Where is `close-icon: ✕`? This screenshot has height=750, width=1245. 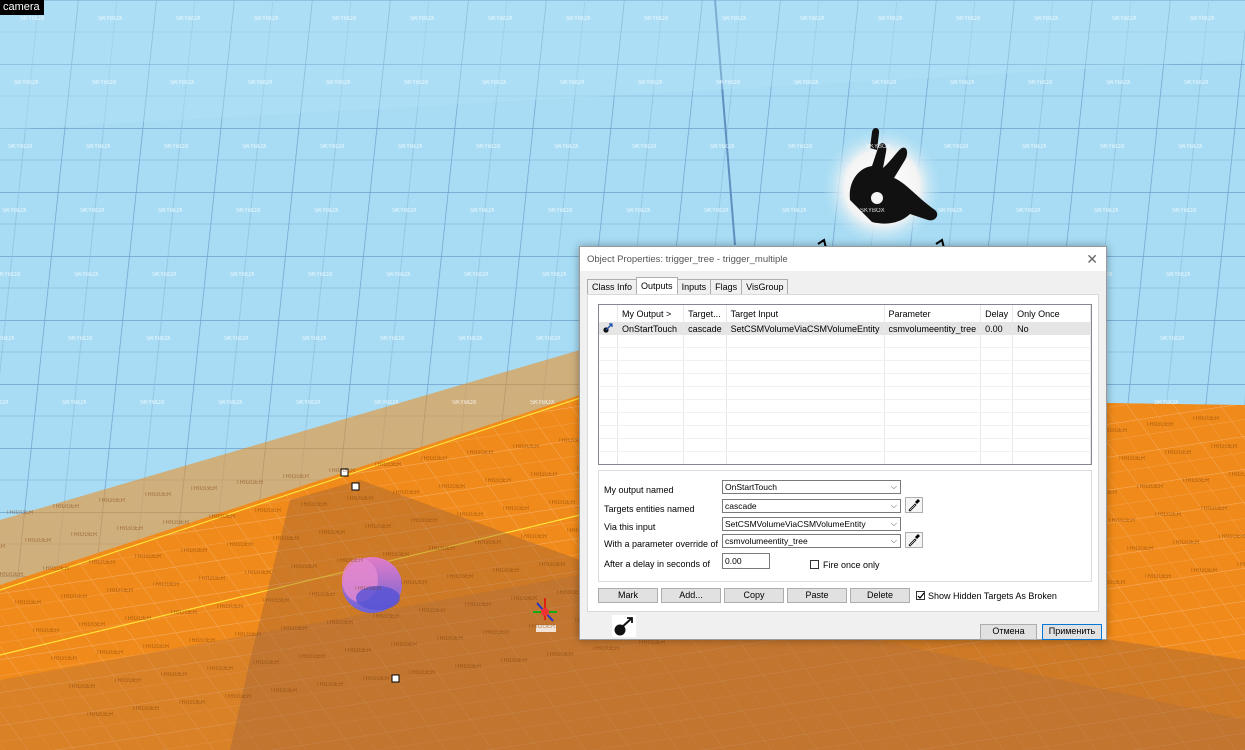
close-icon: ✕ is located at coordinates (1092, 259).